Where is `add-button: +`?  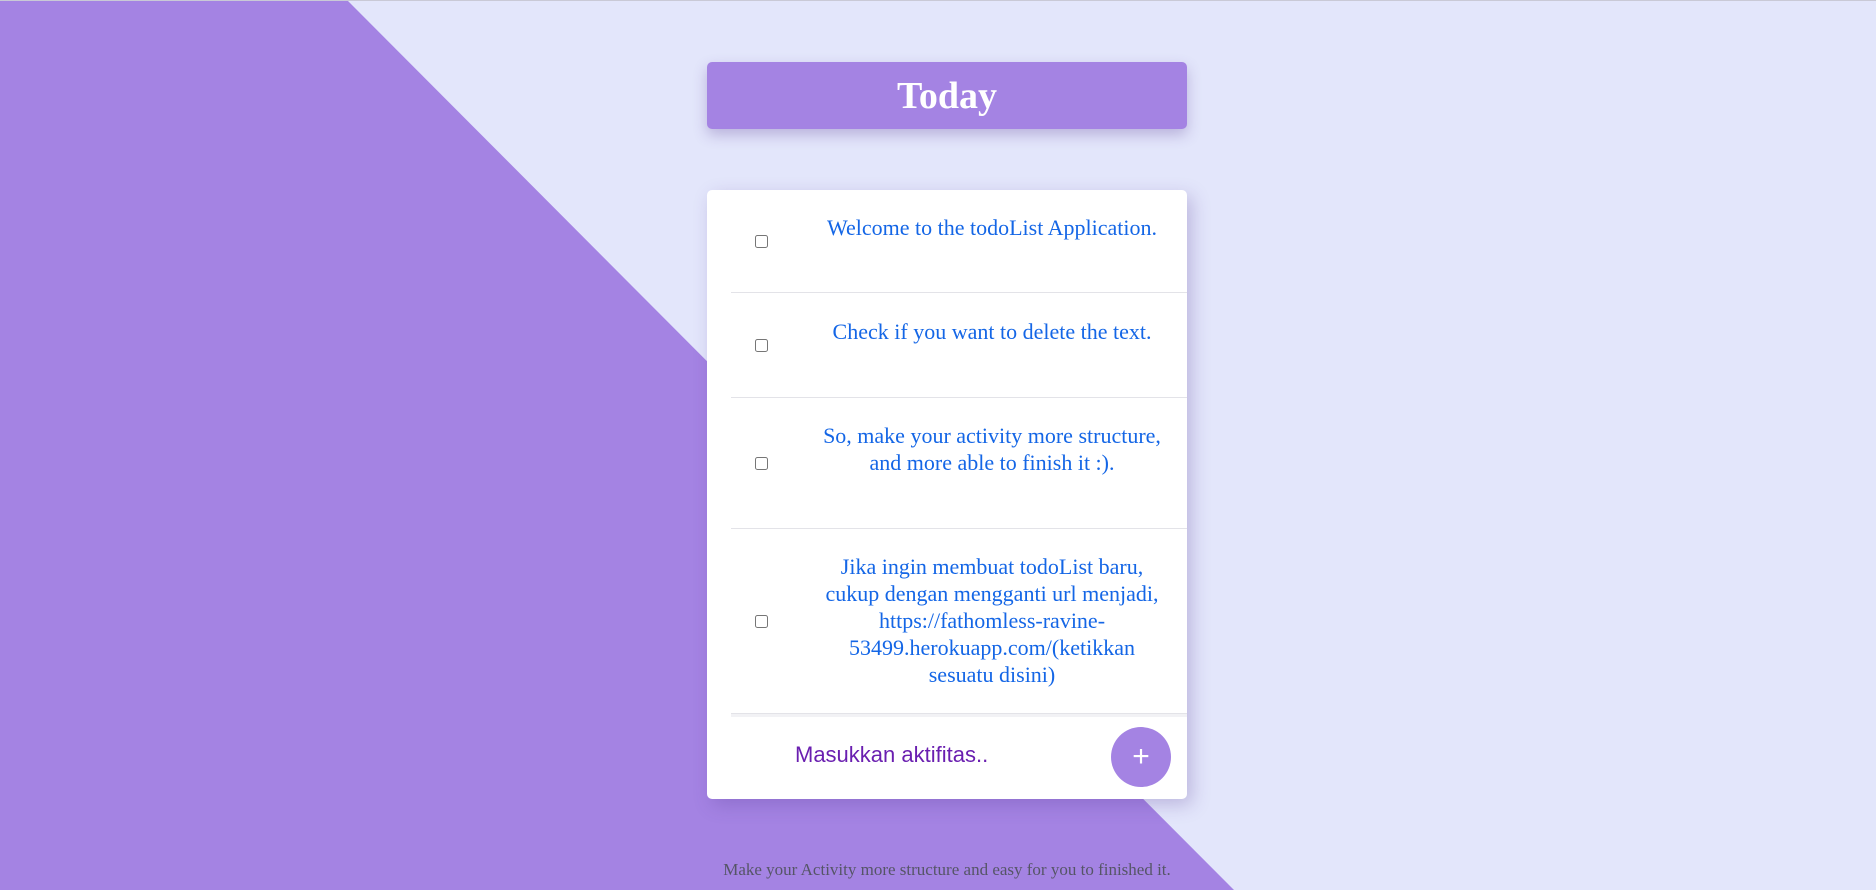
add-button: + is located at coordinates (1141, 757).